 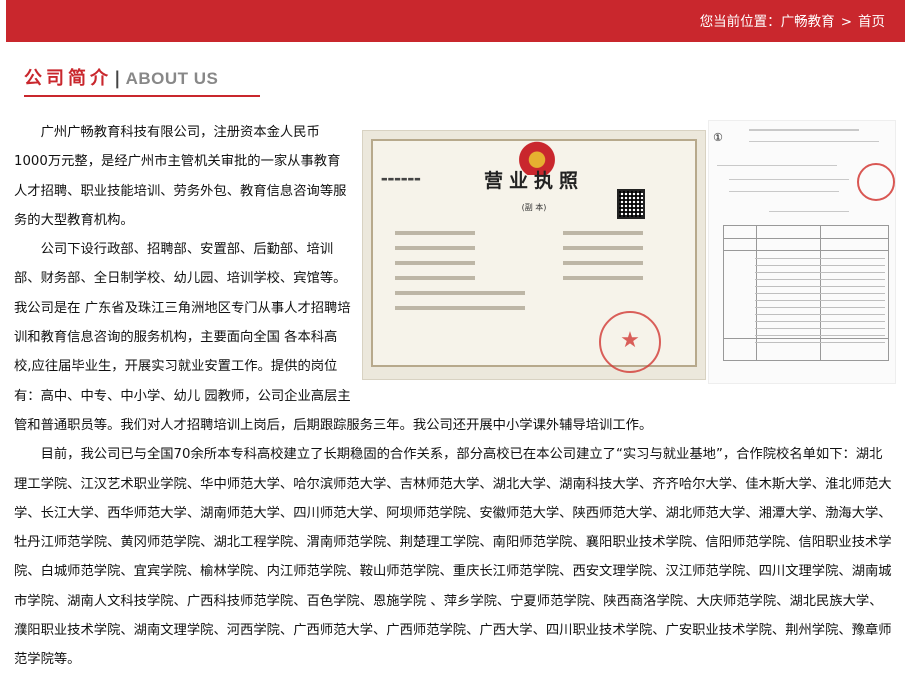 I want to click on qr-code-icon, so click(x=631, y=204).